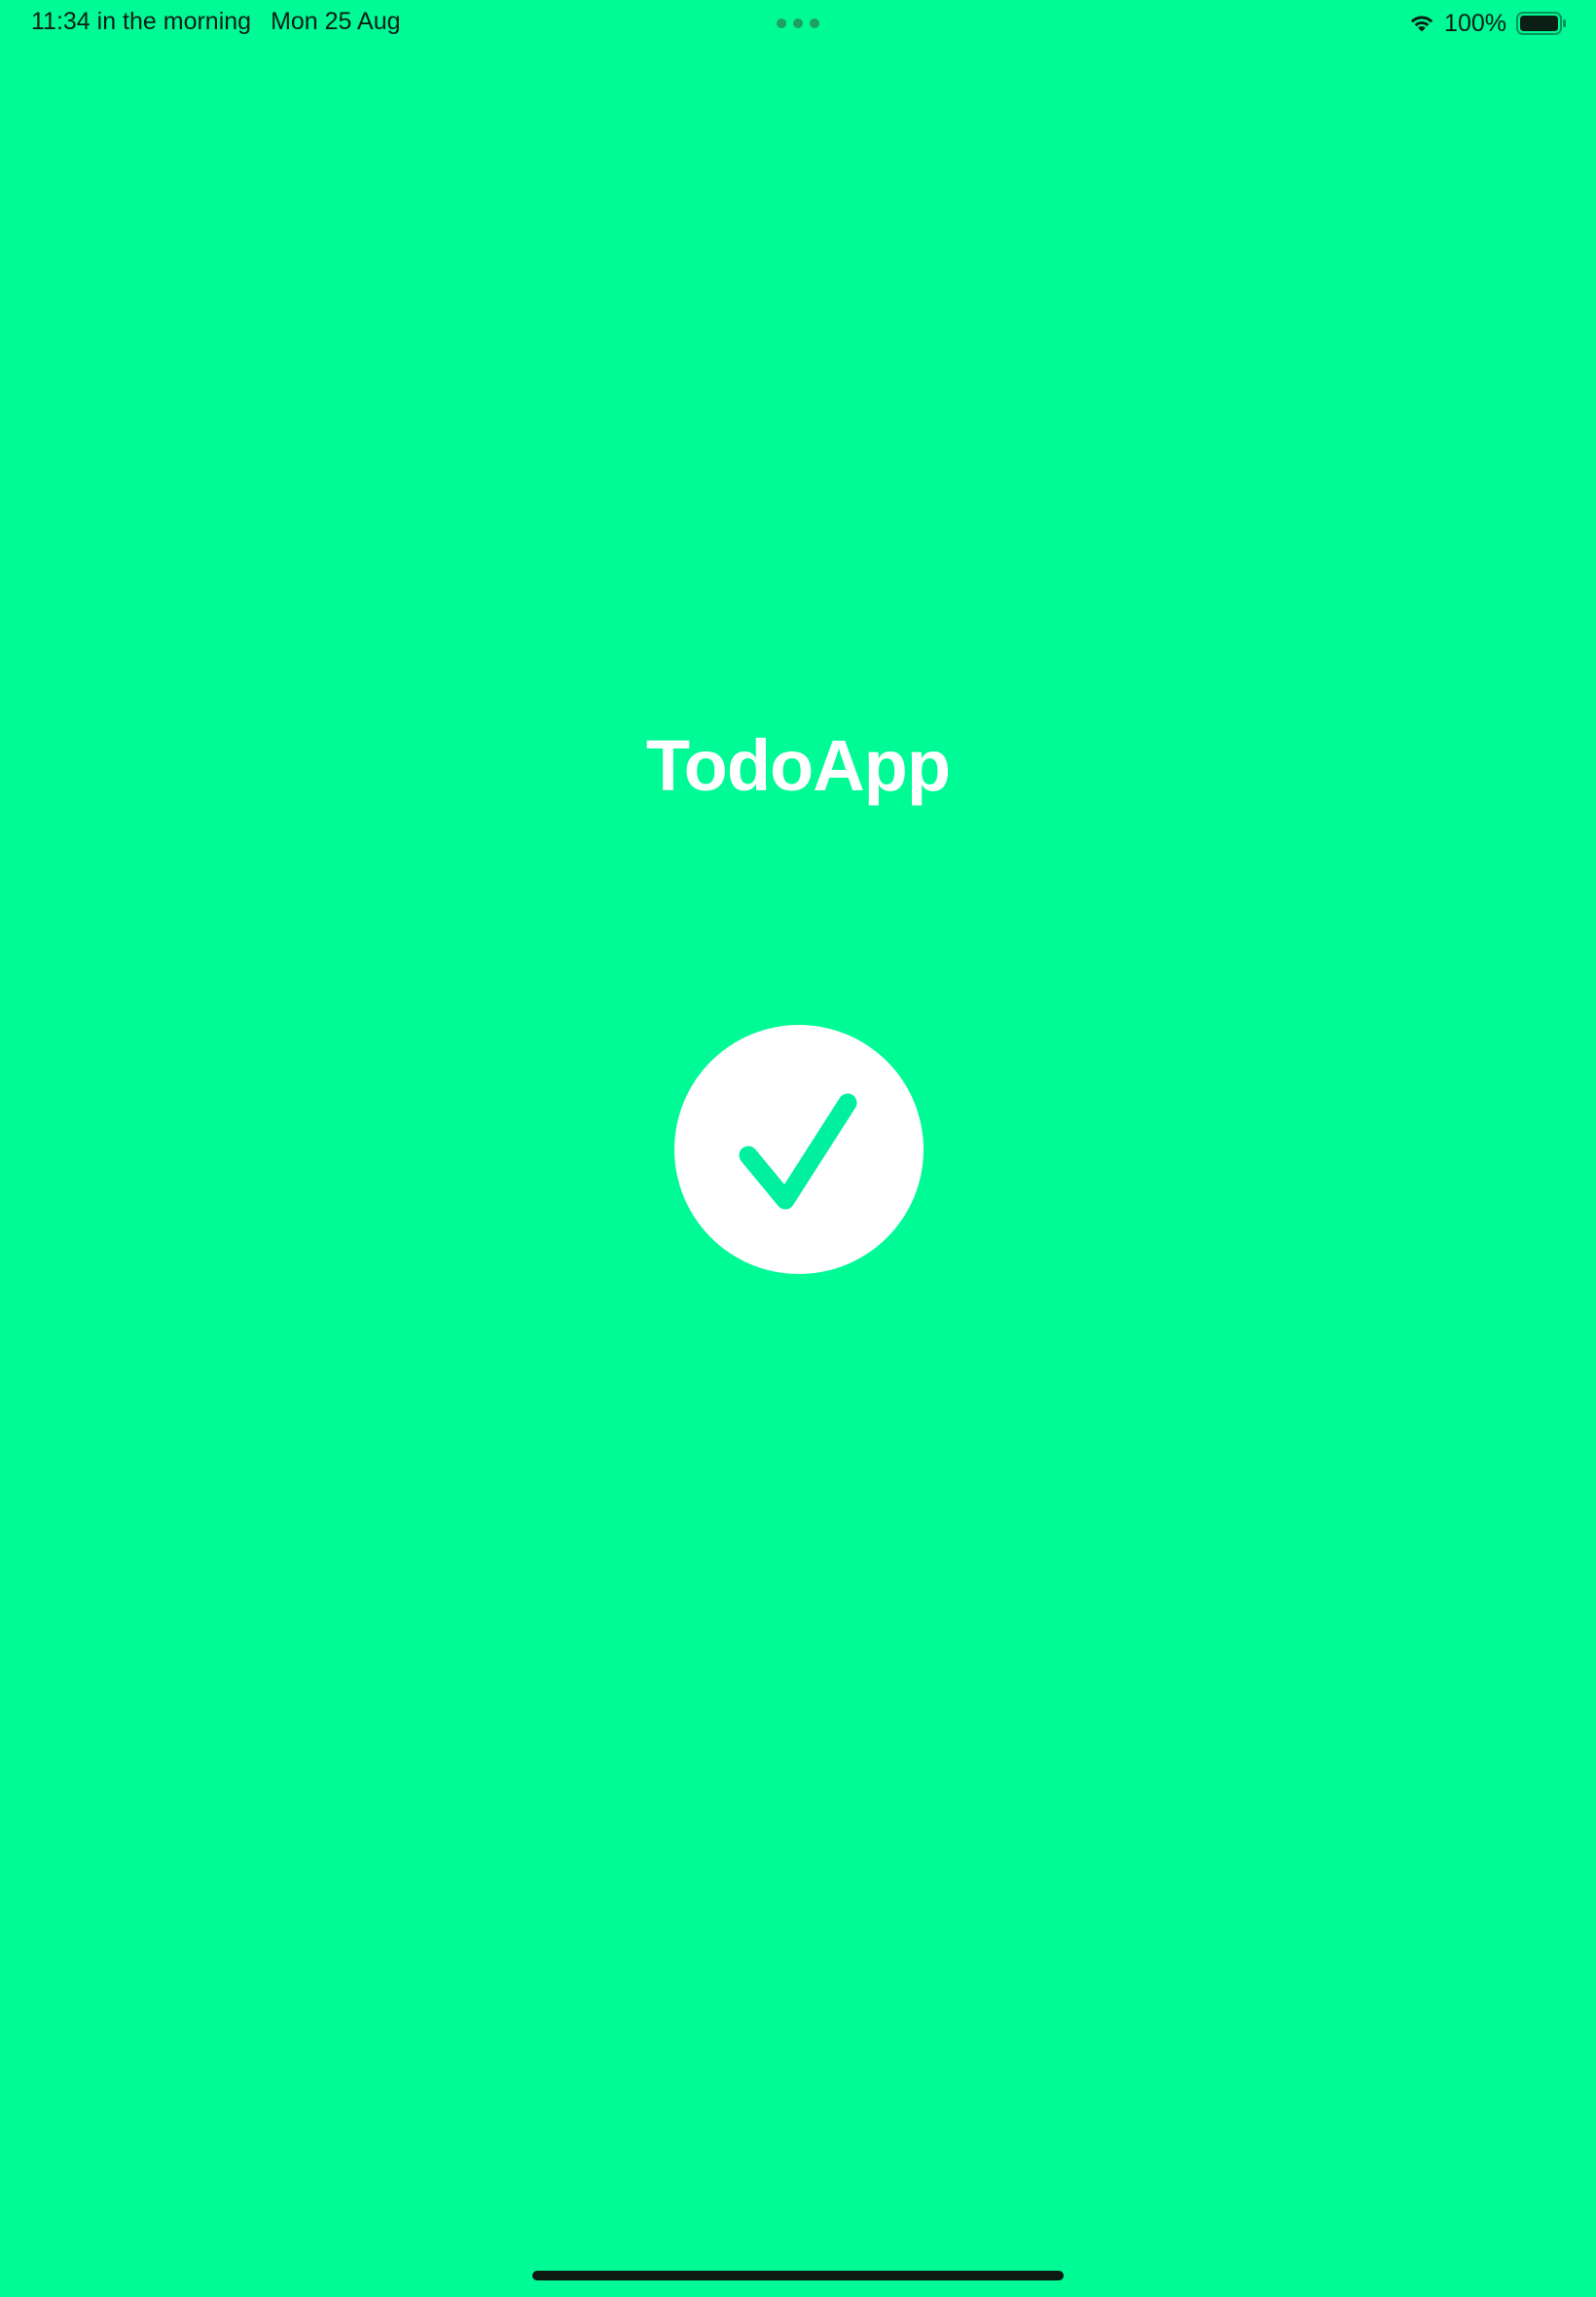  I want to click on battery-icon, so click(1541, 23).